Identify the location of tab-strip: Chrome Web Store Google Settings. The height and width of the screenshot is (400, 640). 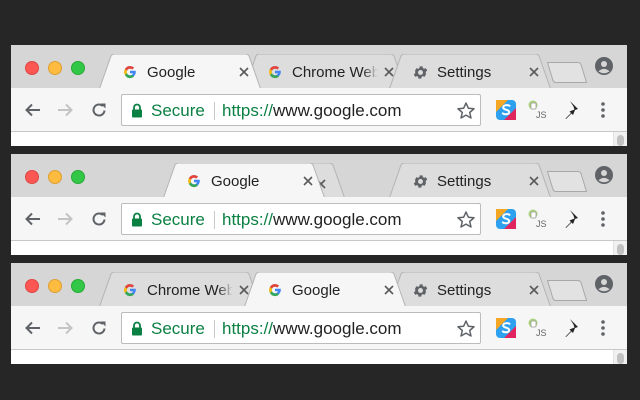
(319, 285).